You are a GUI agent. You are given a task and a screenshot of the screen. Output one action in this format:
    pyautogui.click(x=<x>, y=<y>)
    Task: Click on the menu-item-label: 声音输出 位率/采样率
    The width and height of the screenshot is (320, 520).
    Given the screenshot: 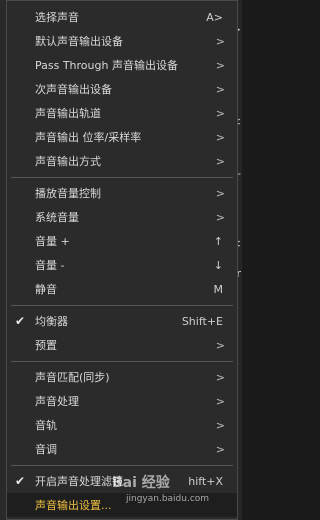 What is the action you would take?
    pyautogui.click(x=88, y=137)
    